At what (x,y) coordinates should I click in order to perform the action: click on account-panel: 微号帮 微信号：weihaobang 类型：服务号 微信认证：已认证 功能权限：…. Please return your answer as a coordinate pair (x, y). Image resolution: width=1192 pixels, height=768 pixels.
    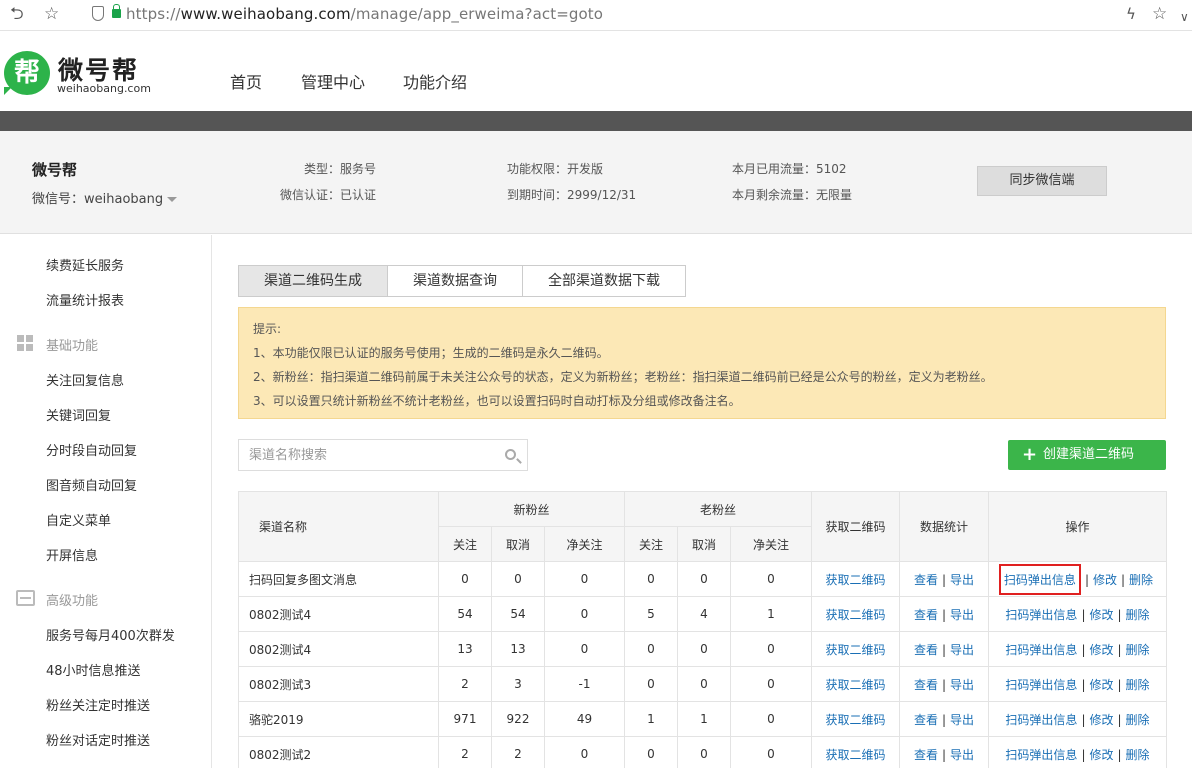
    Looking at the image, I should click on (596, 182).